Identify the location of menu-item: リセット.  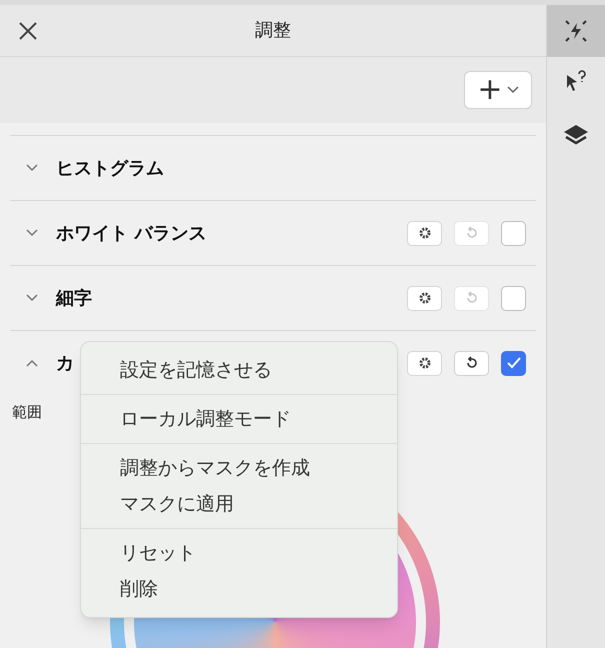
(239, 553).